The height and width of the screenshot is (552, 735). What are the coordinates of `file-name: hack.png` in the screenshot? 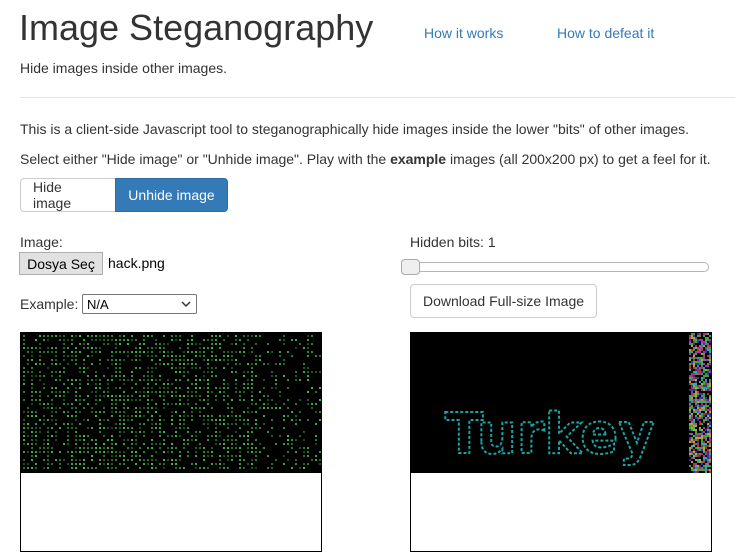 It's located at (136, 263).